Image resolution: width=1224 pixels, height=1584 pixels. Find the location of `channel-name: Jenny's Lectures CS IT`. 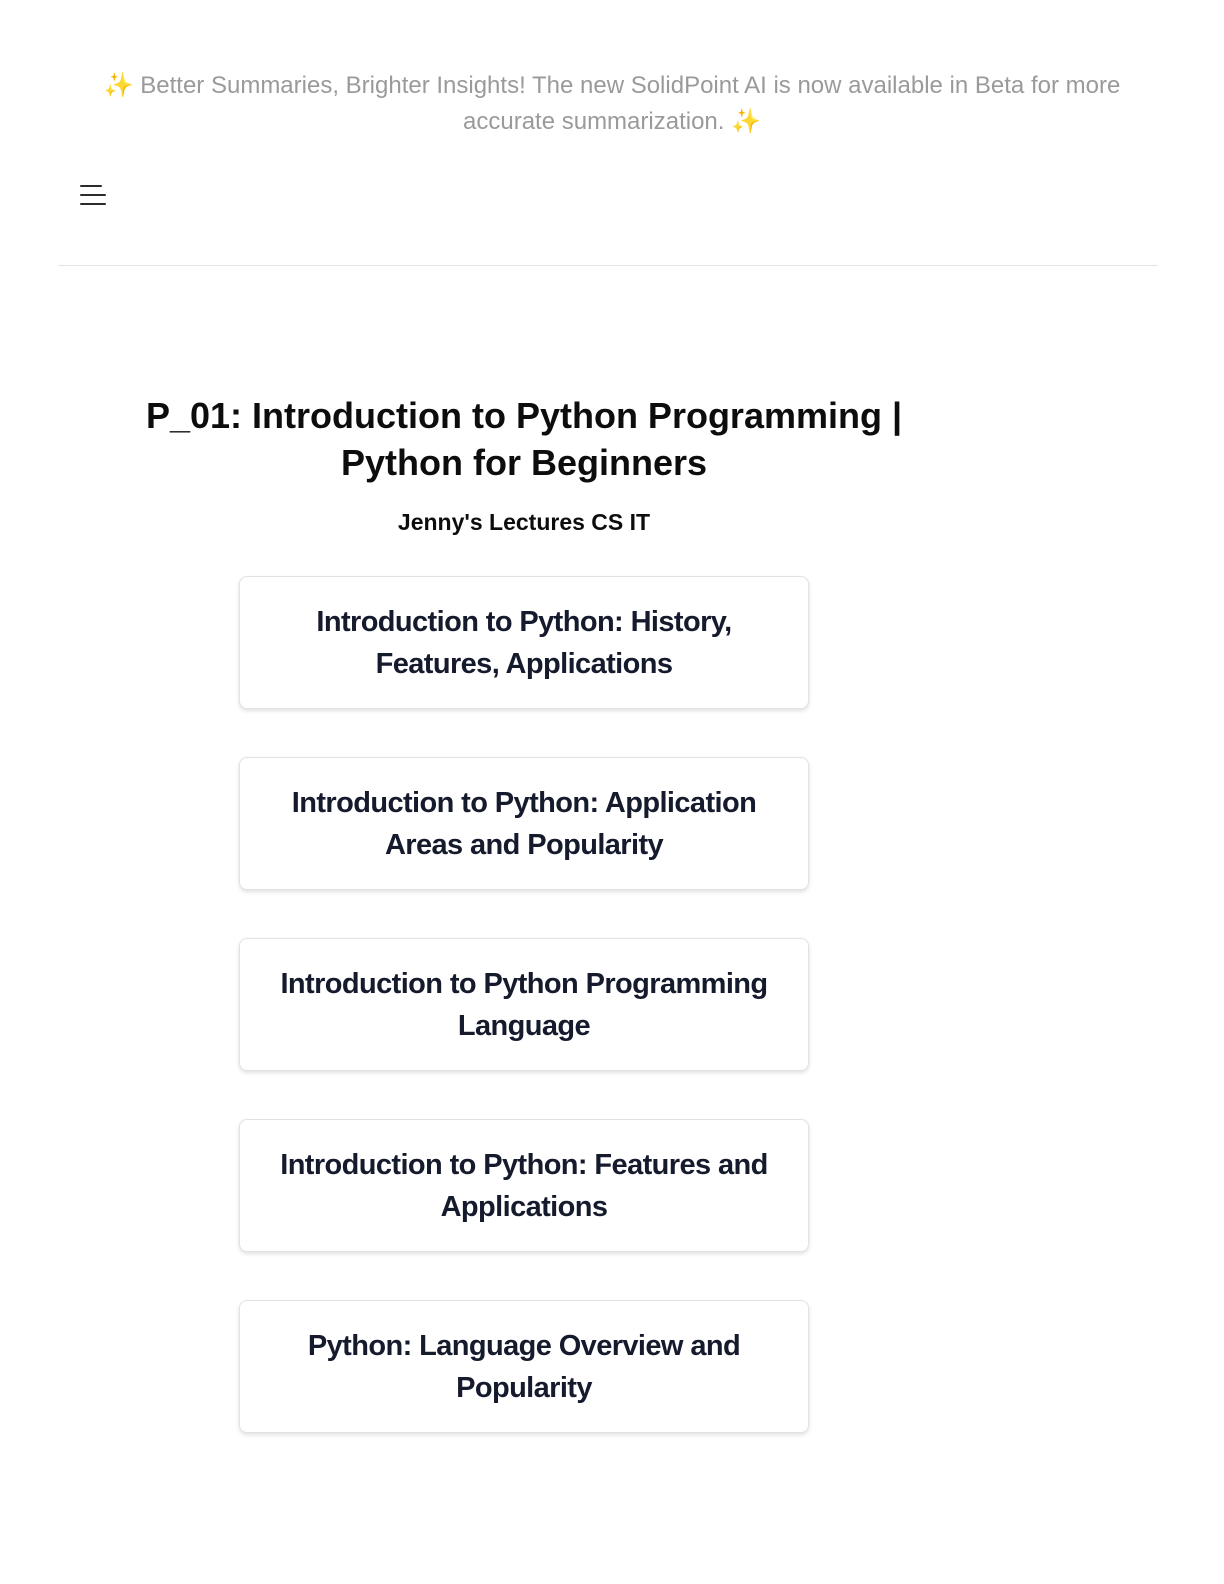

channel-name: Jenny's Lectures CS IT is located at coordinates (524, 522).